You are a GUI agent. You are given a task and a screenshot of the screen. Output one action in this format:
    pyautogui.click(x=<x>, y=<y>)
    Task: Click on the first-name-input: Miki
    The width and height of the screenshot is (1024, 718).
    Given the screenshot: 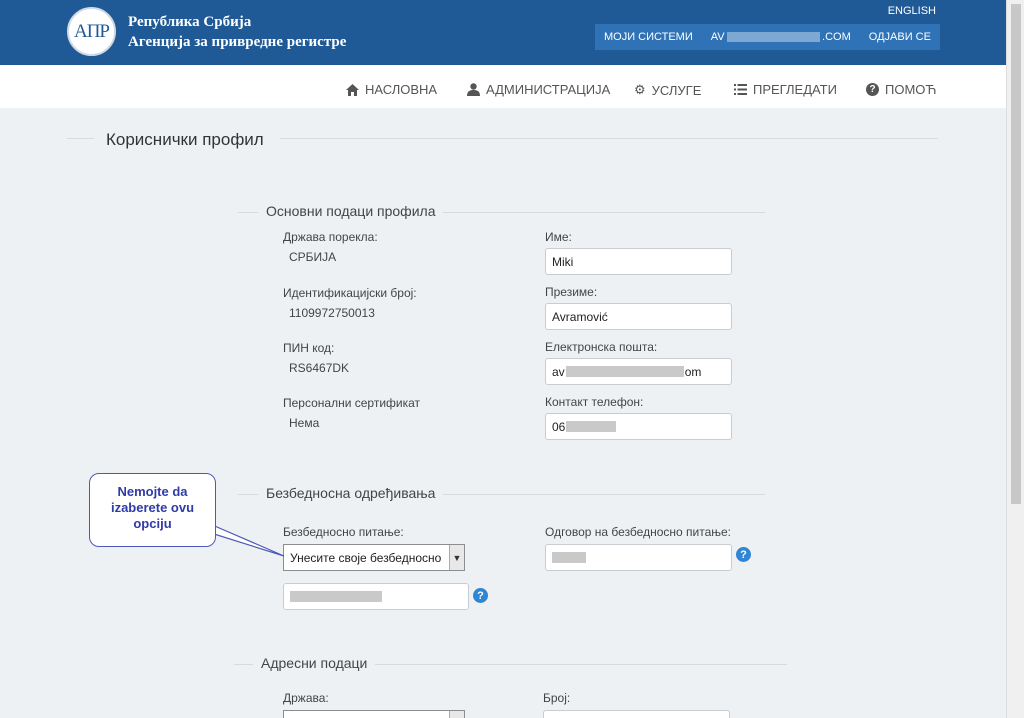 What is the action you would take?
    pyautogui.click(x=638, y=261)
    